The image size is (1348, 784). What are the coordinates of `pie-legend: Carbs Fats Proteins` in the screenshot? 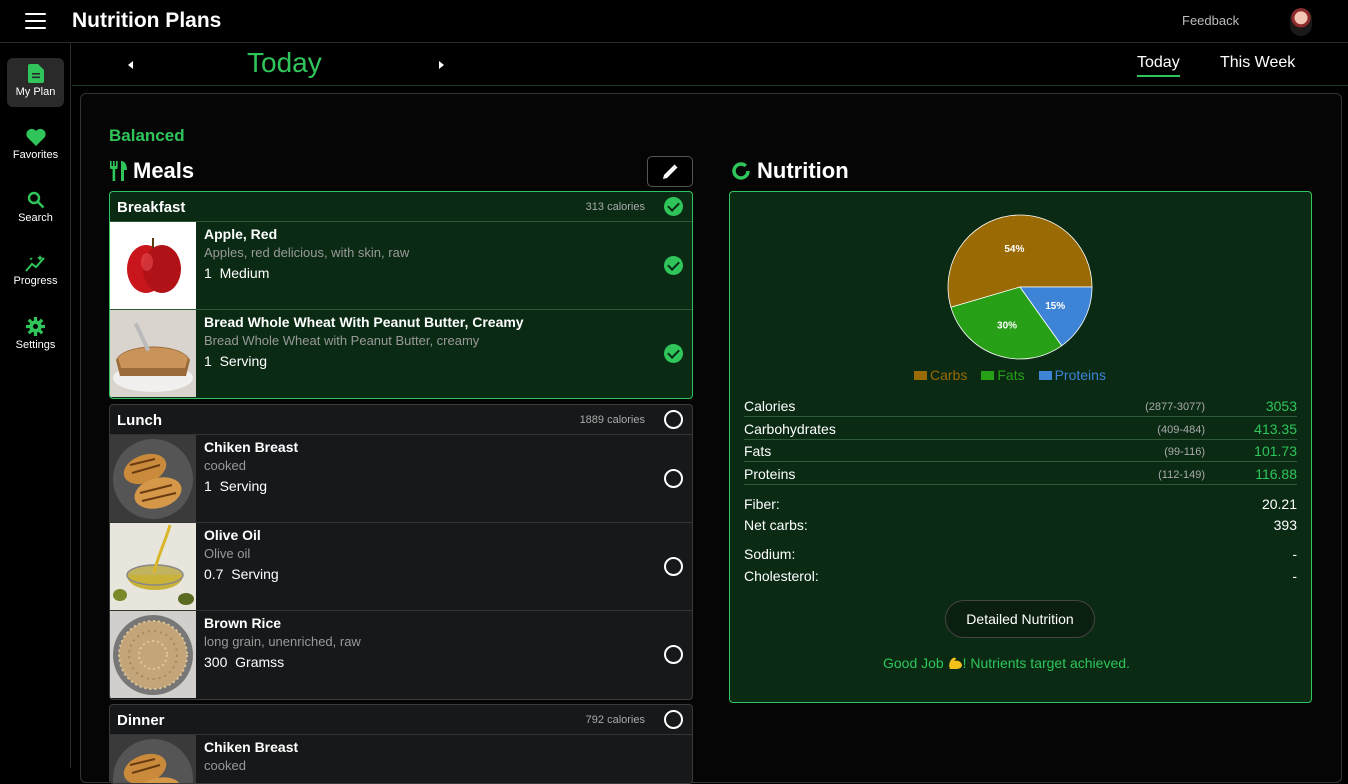 It's located at (1010, 375).